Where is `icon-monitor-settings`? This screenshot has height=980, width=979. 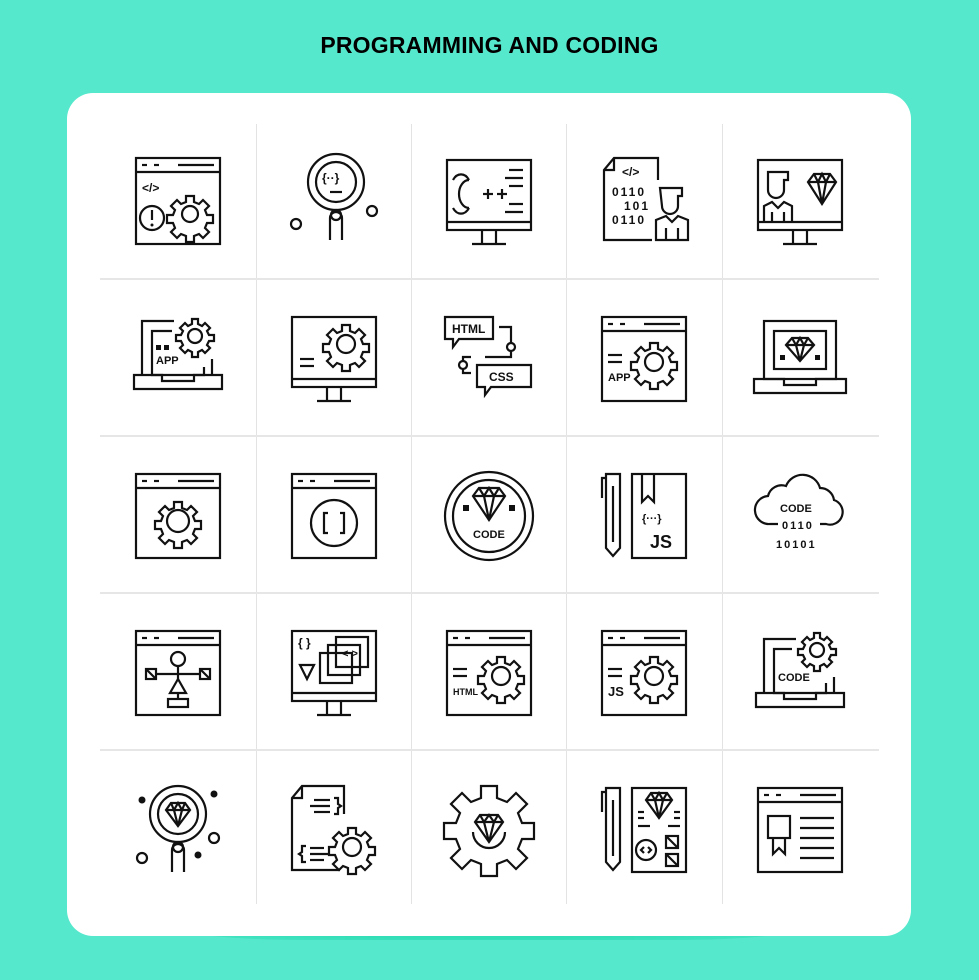
icon-monitor-settings is located at coordinates (334, 359).